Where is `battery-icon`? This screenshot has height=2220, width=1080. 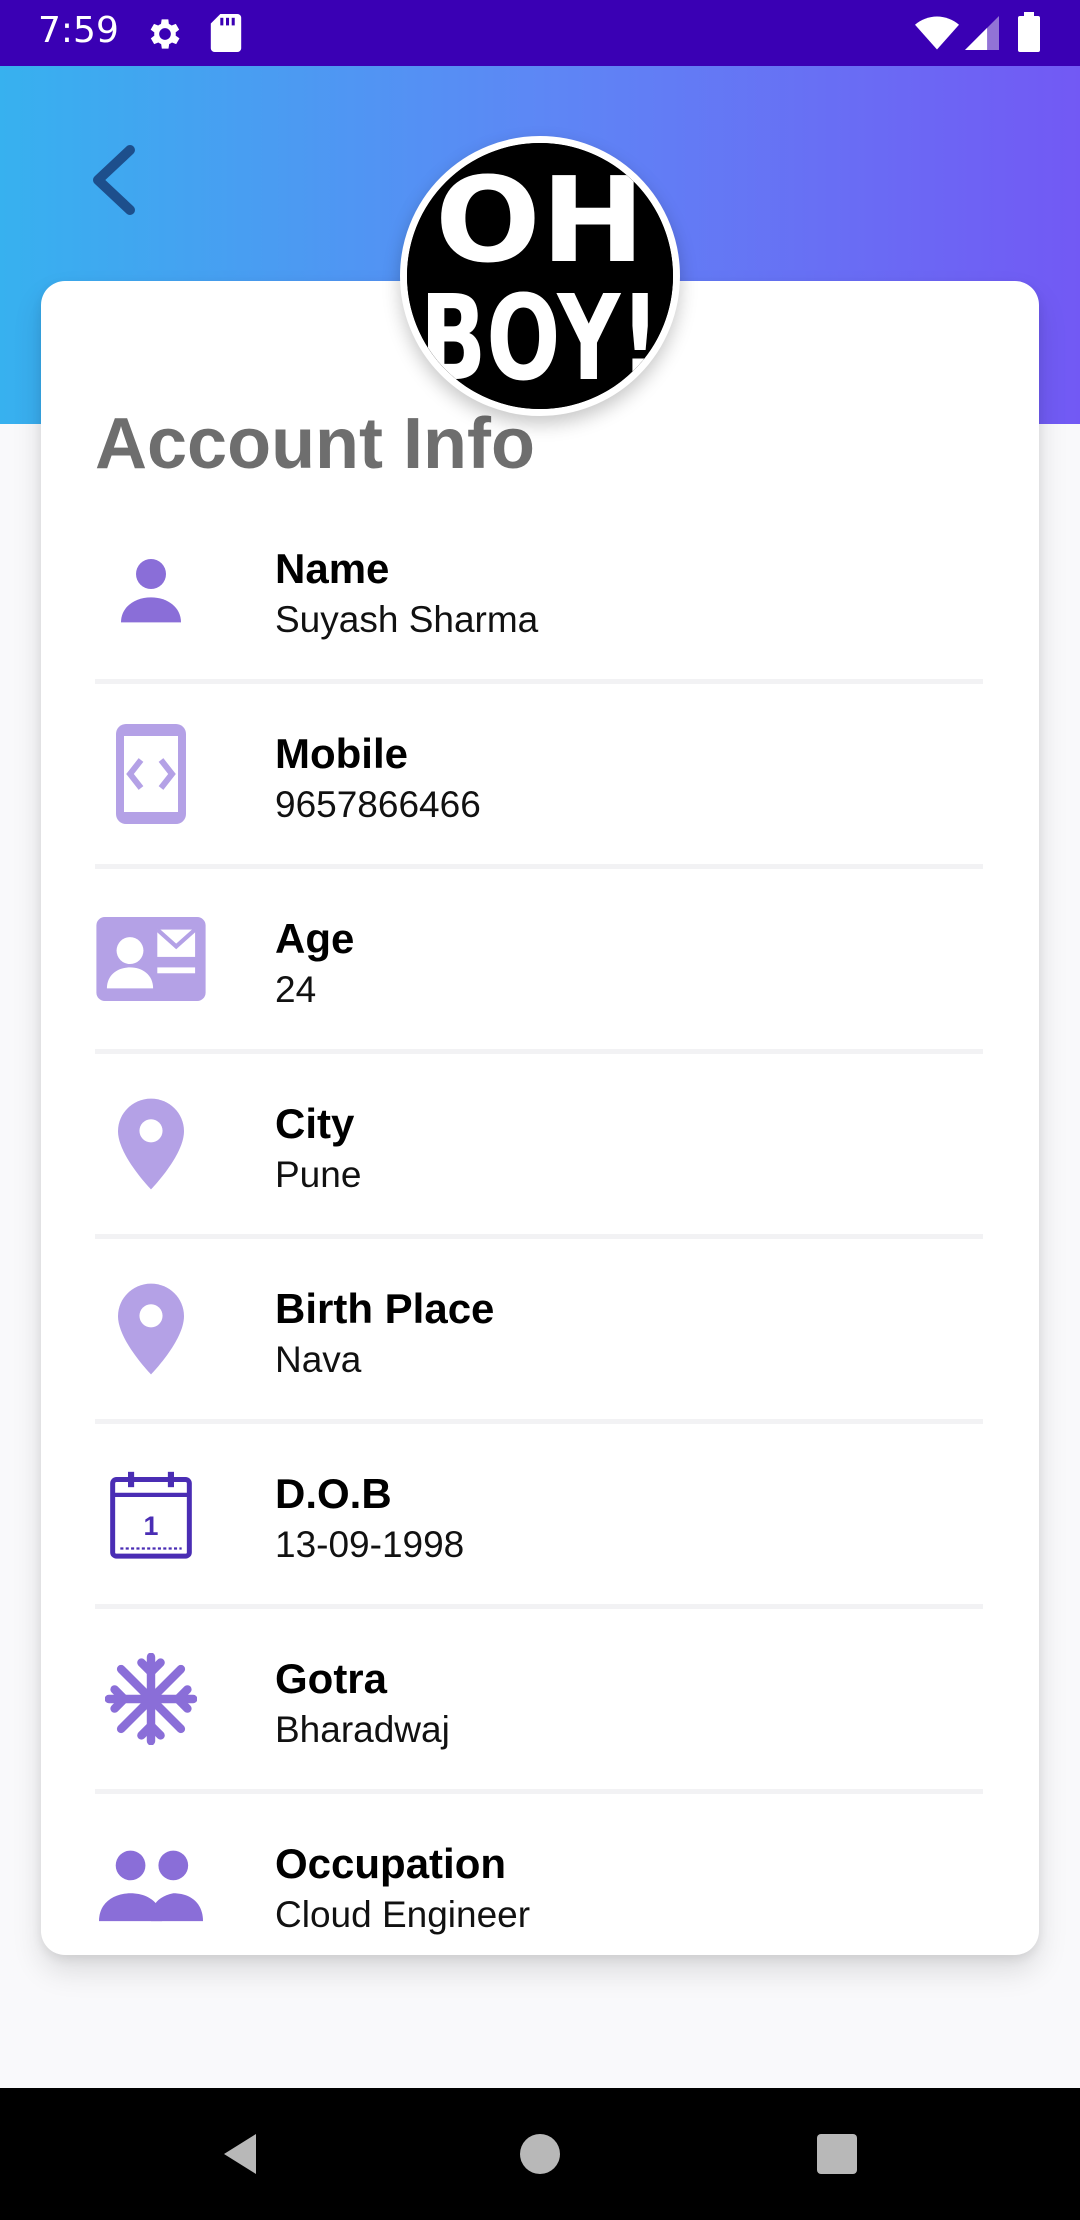
battery-icon is located at coordinates (1029, 32).